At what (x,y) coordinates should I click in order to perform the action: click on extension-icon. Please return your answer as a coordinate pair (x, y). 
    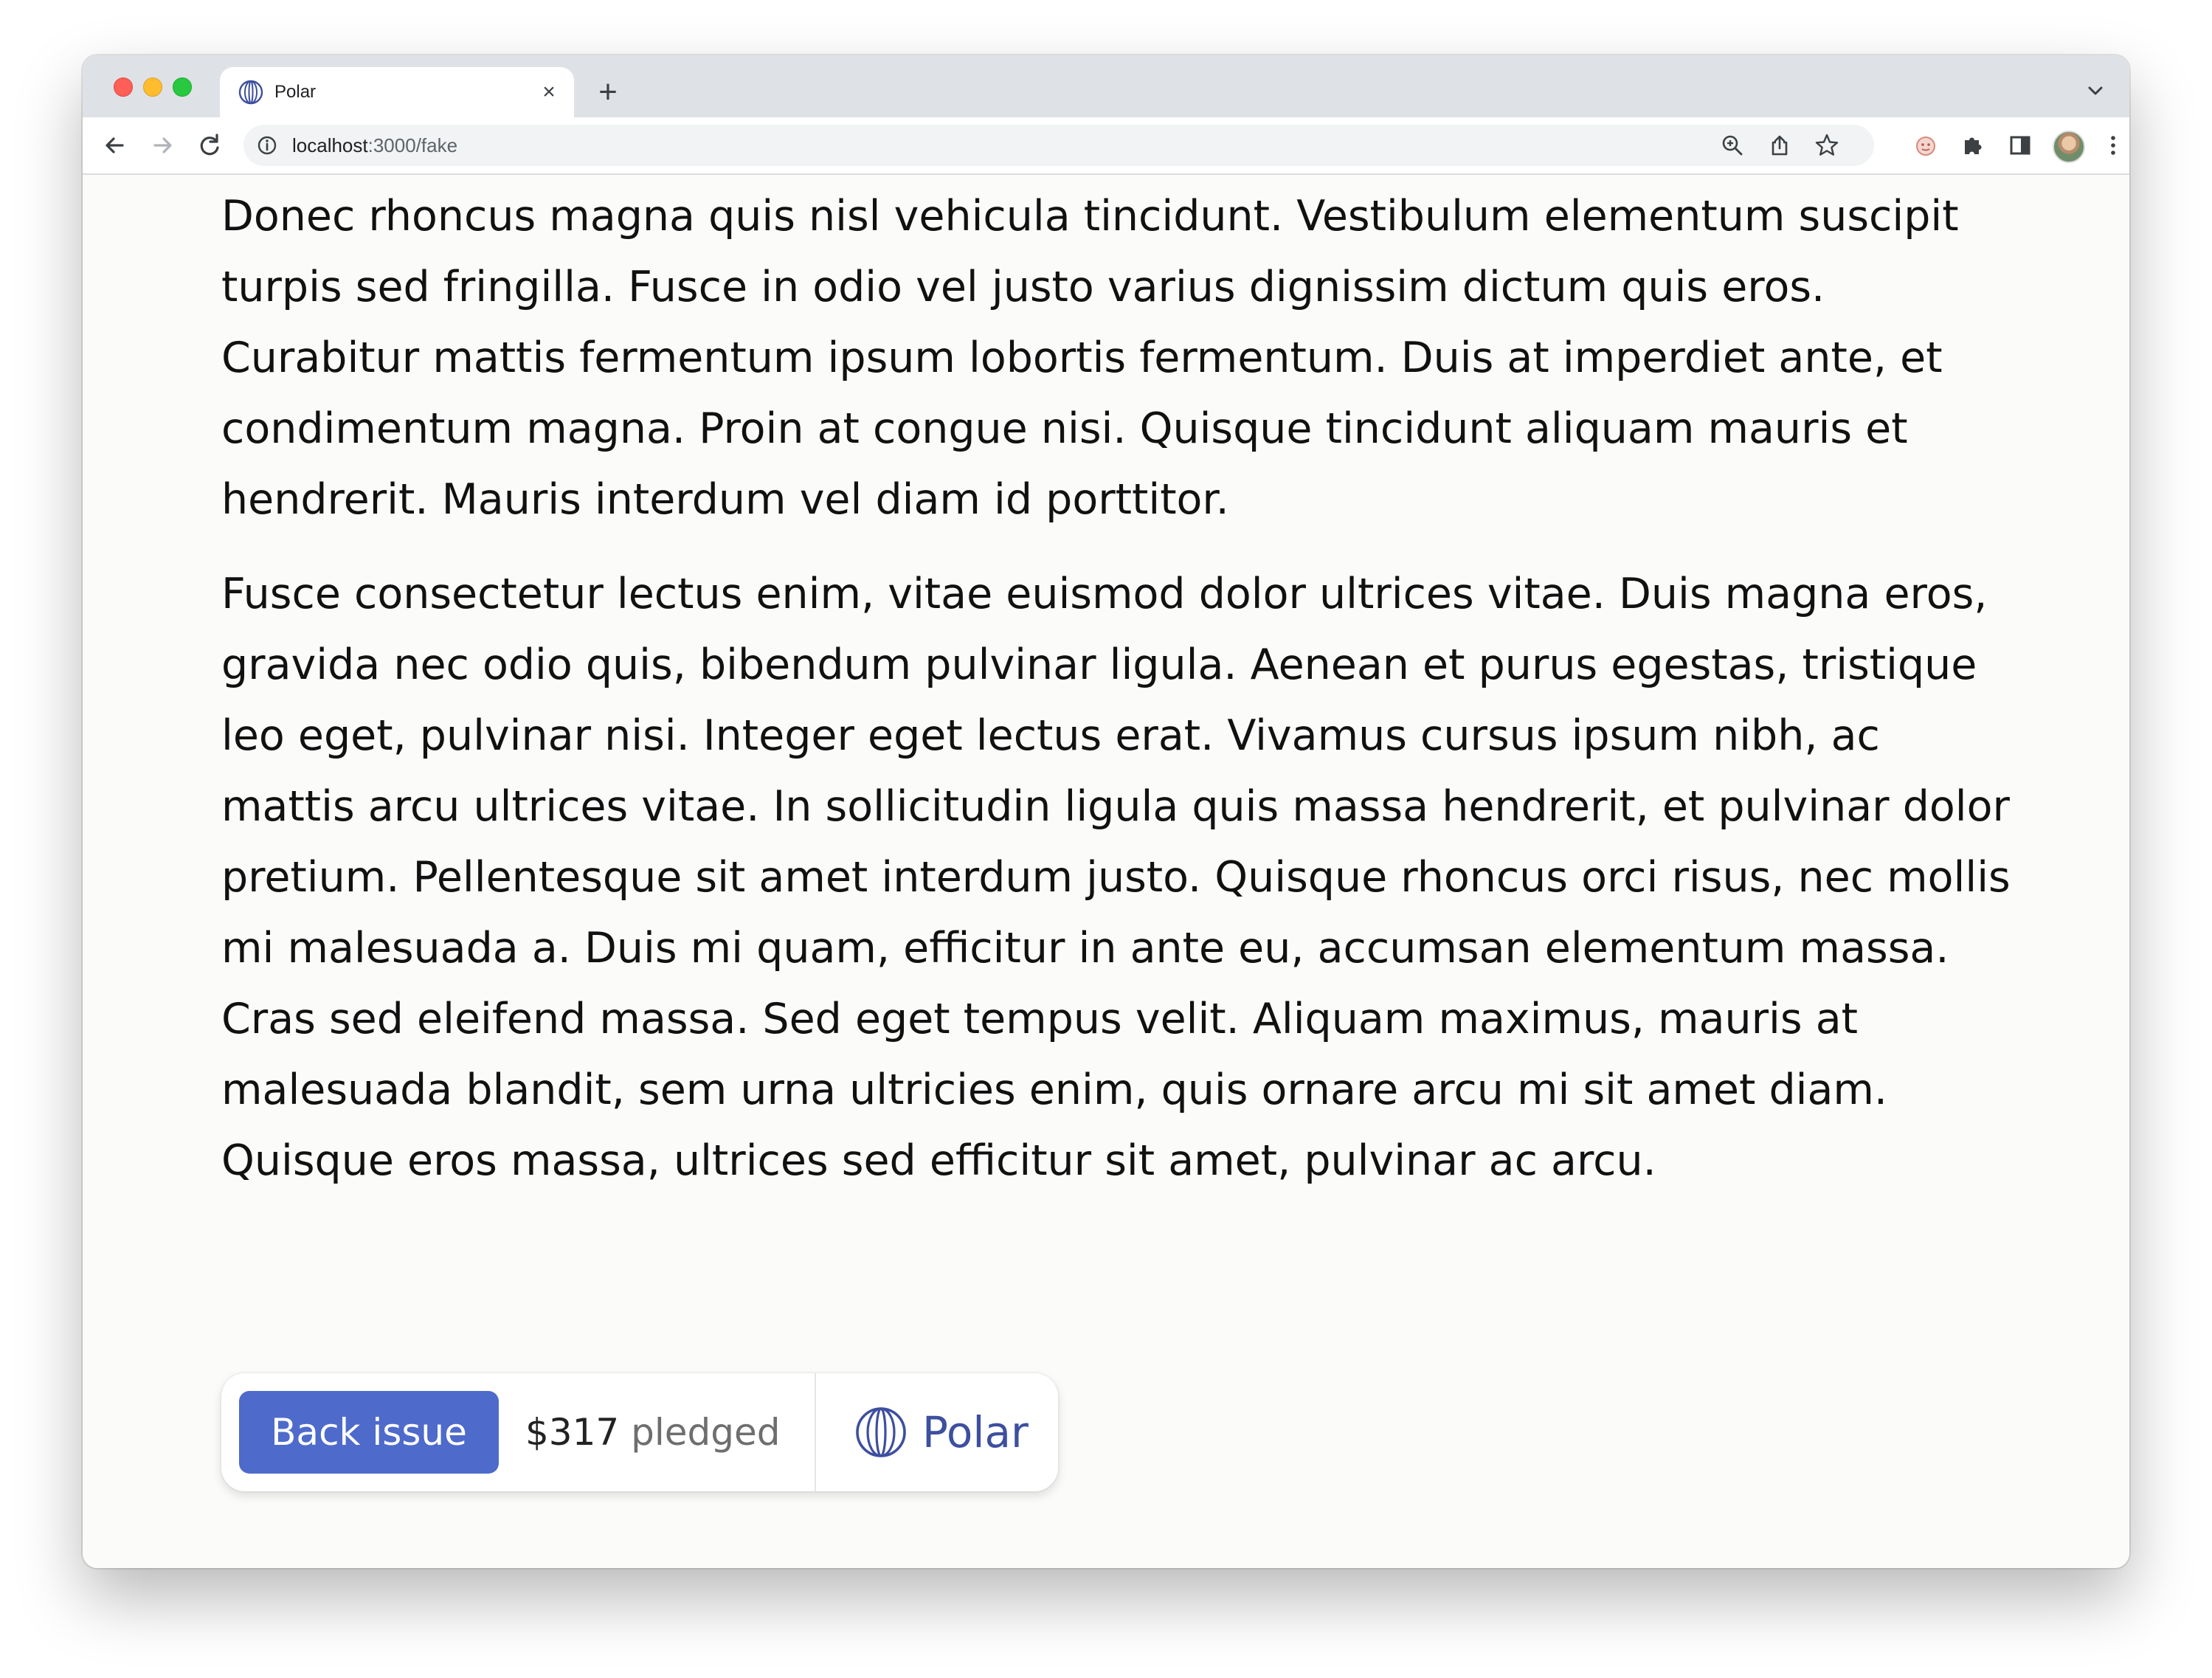
    Looking at the image, I should click on (1926, 146).